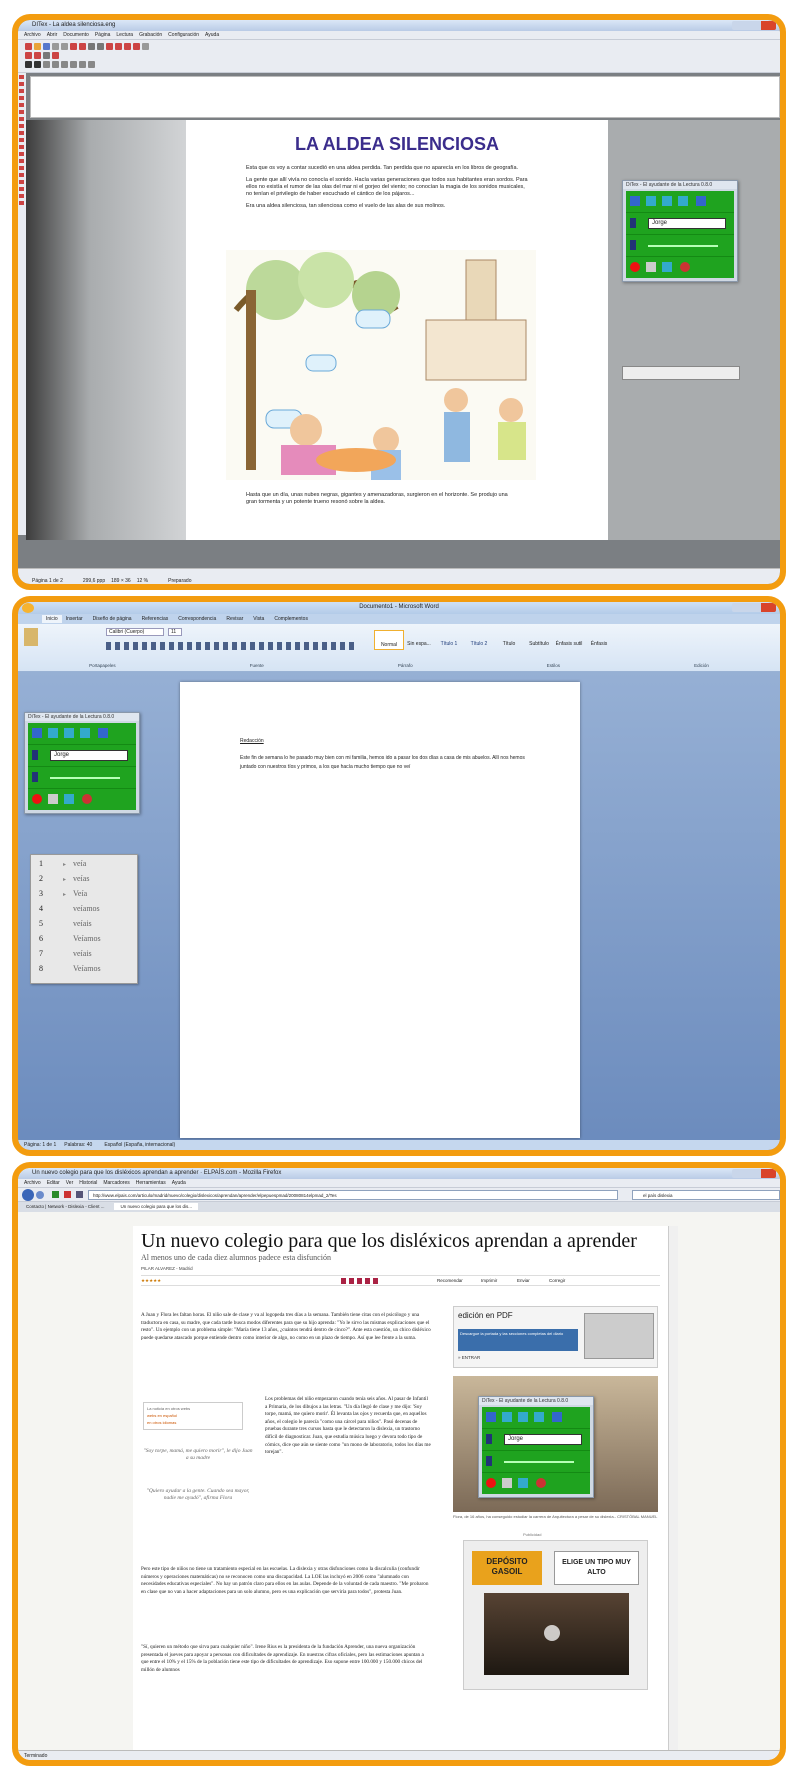  What do you see at coordinates (55, 1194) in the screenshot?
I see `reload-icon` at bounding box center [55, 1194].